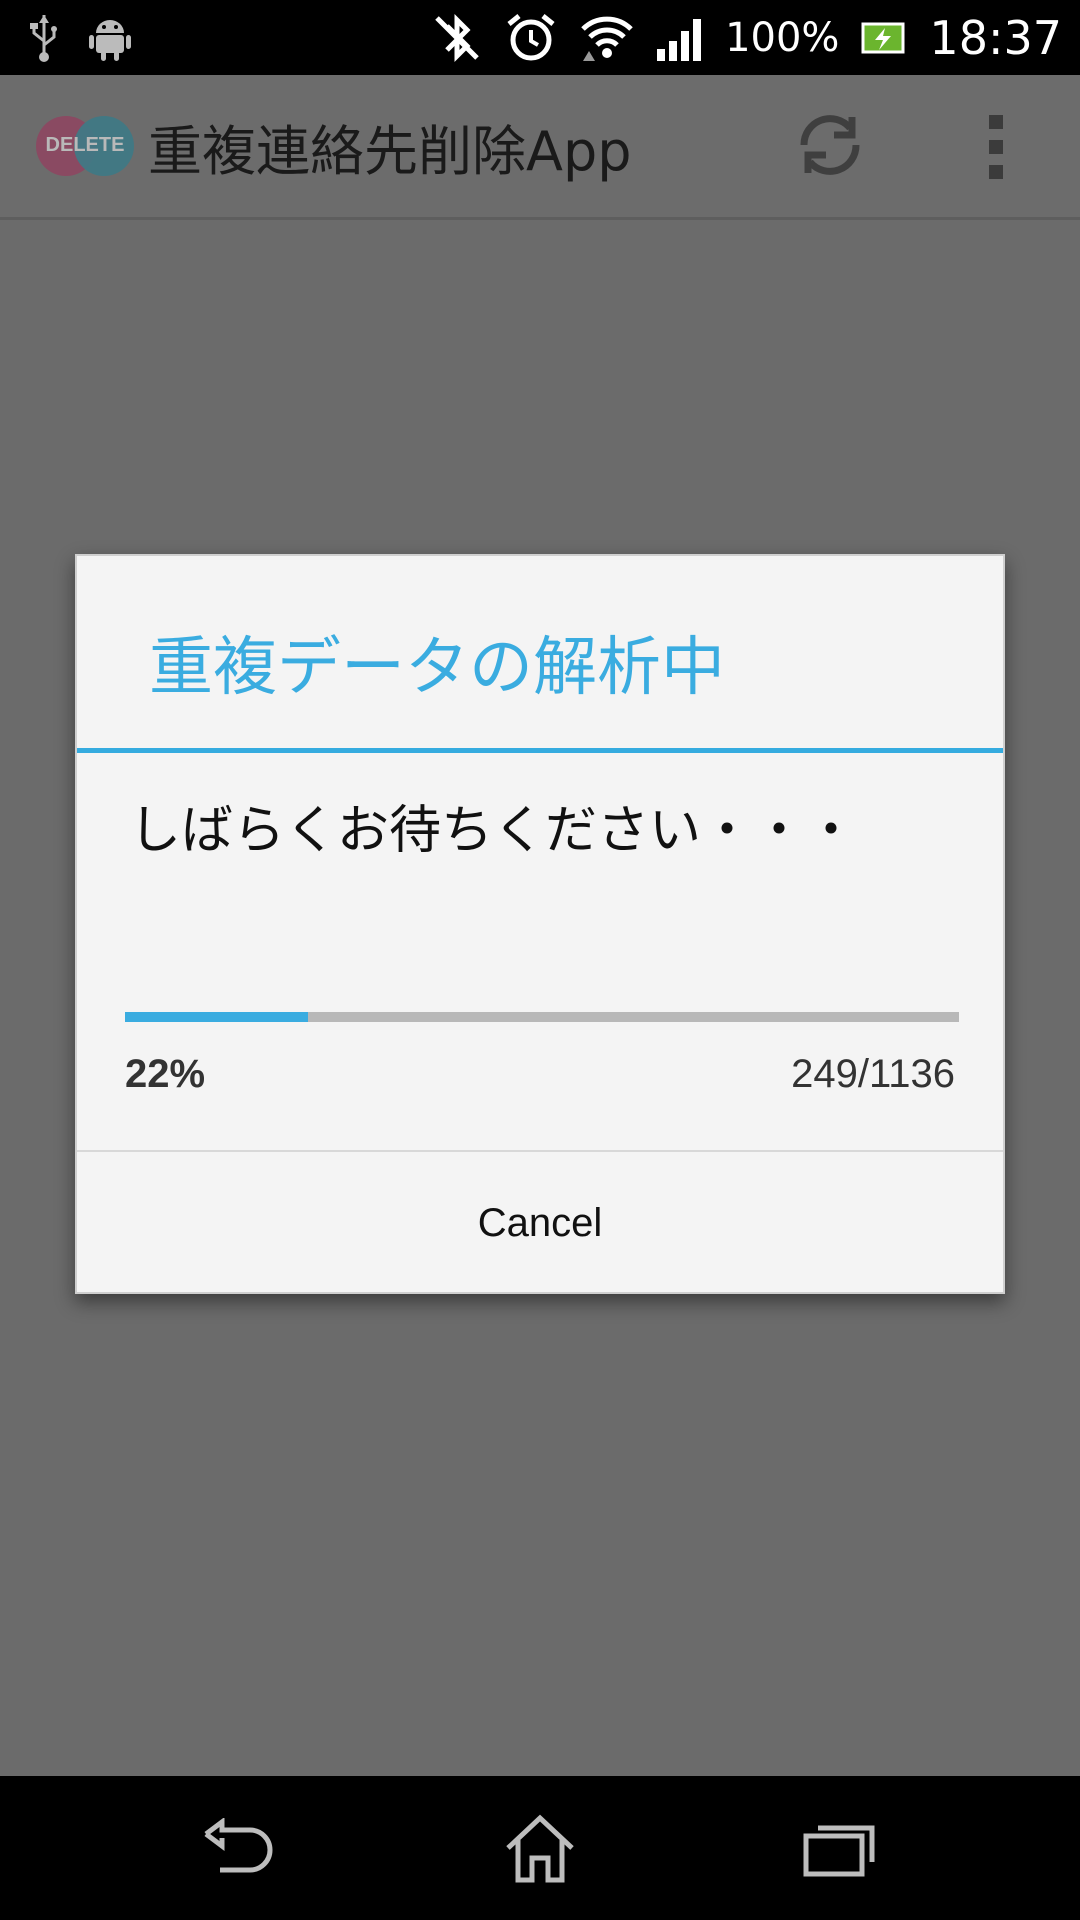 This screenshot has width=1080, height=1920. What do you see at coordinates (437, 668) in the screenshot?
I see `dialog-title: 重複データの解析中` at bounding box center [437, 668].